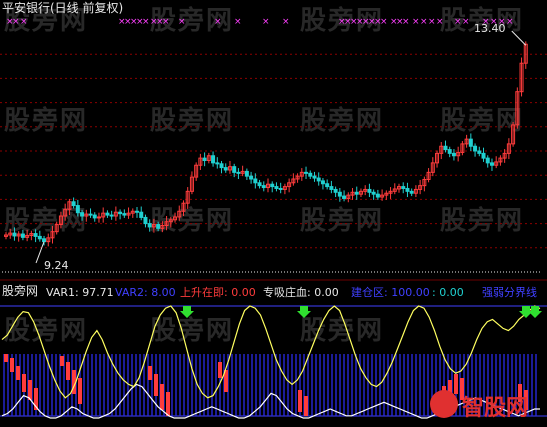  I want to click on indicator-boundary: 强弱分界线, so click(509, 292).